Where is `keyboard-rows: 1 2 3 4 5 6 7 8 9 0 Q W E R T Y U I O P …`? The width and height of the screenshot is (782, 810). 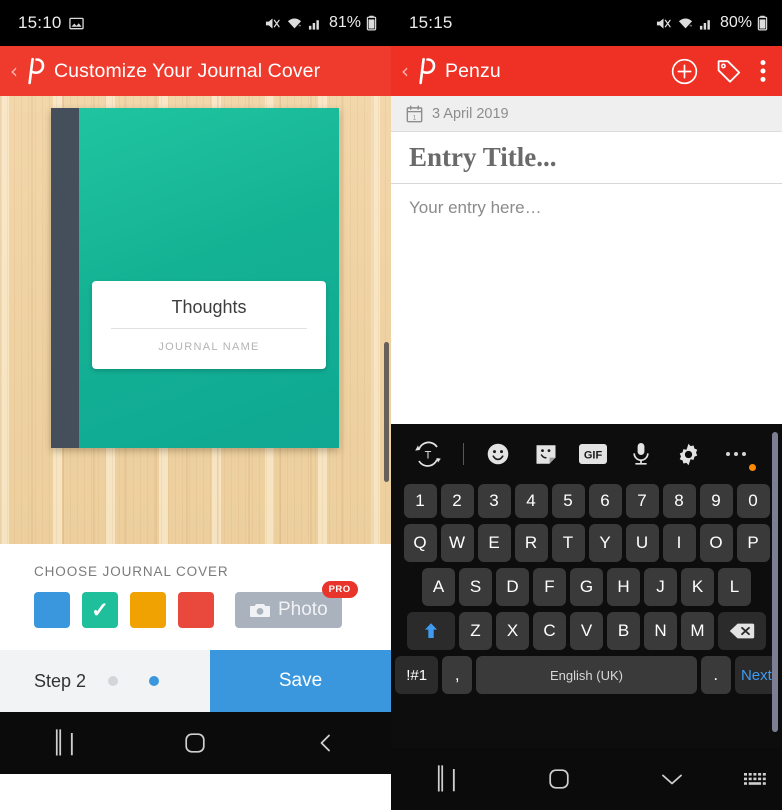 keyboard-rows: 1 2 3 4 5 6 7 8 9 0 Q W E R T Y U I O P … is located at coordinates (586, 589).